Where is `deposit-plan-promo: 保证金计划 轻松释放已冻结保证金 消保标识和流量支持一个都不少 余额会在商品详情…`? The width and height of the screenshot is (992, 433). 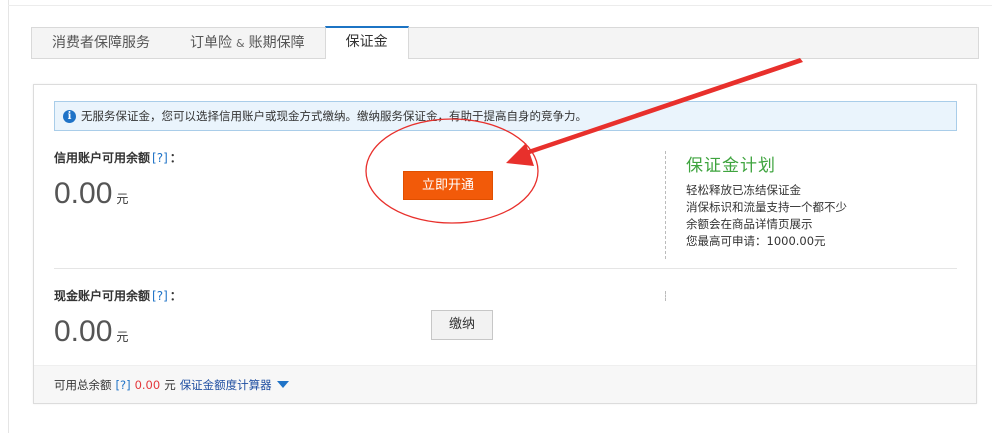
deposit-plan-promo: 保证金计划 轻松释放已冻结保证金 消保标识和流量支持一个都不少 余额会在商品详情… is located at coordinates (766, 200).